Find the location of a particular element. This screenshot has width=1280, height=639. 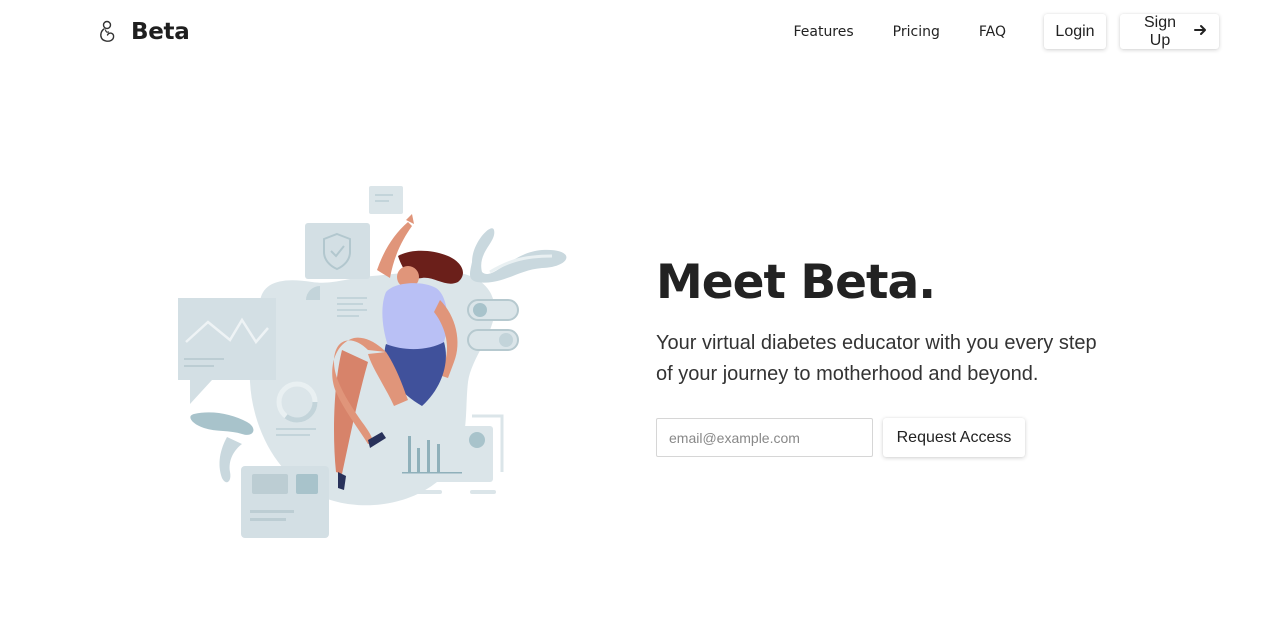

sign-up-button: Sign Up is located at coordinates (1169, 31).